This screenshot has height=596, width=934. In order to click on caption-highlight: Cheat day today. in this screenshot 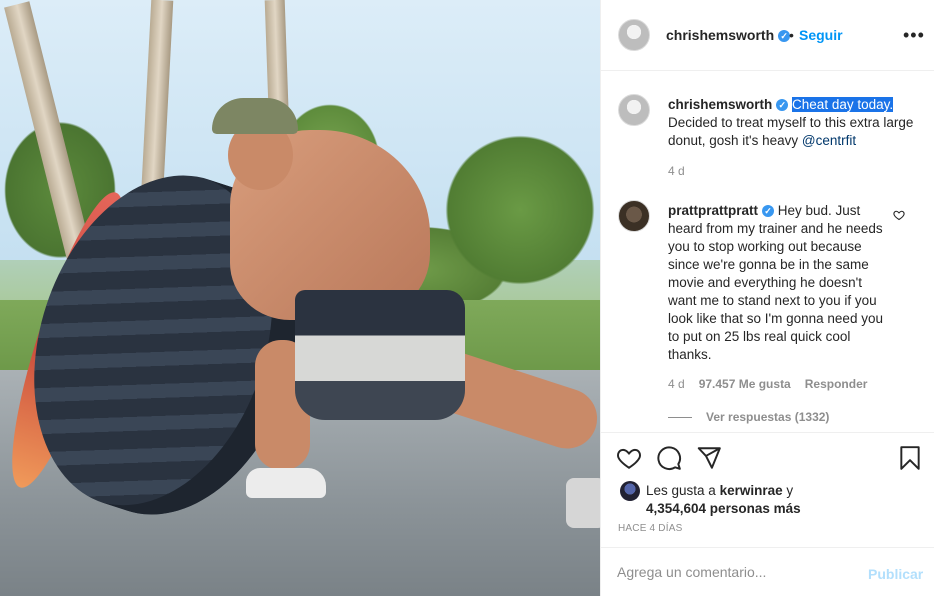, I will do `click(843, 104)`.